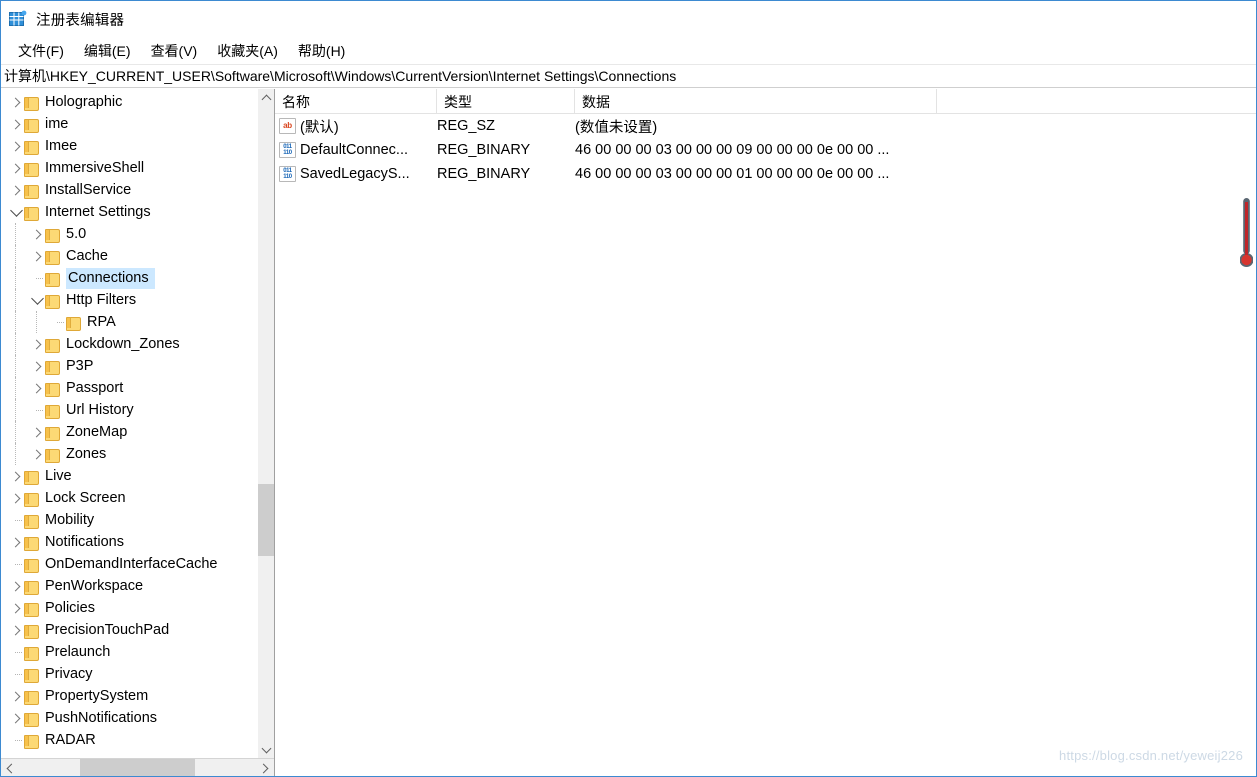  Describe the element at coordinates (94, 585) in the screenshot. I see `tree-item-label: PenWorkspace` at that location.